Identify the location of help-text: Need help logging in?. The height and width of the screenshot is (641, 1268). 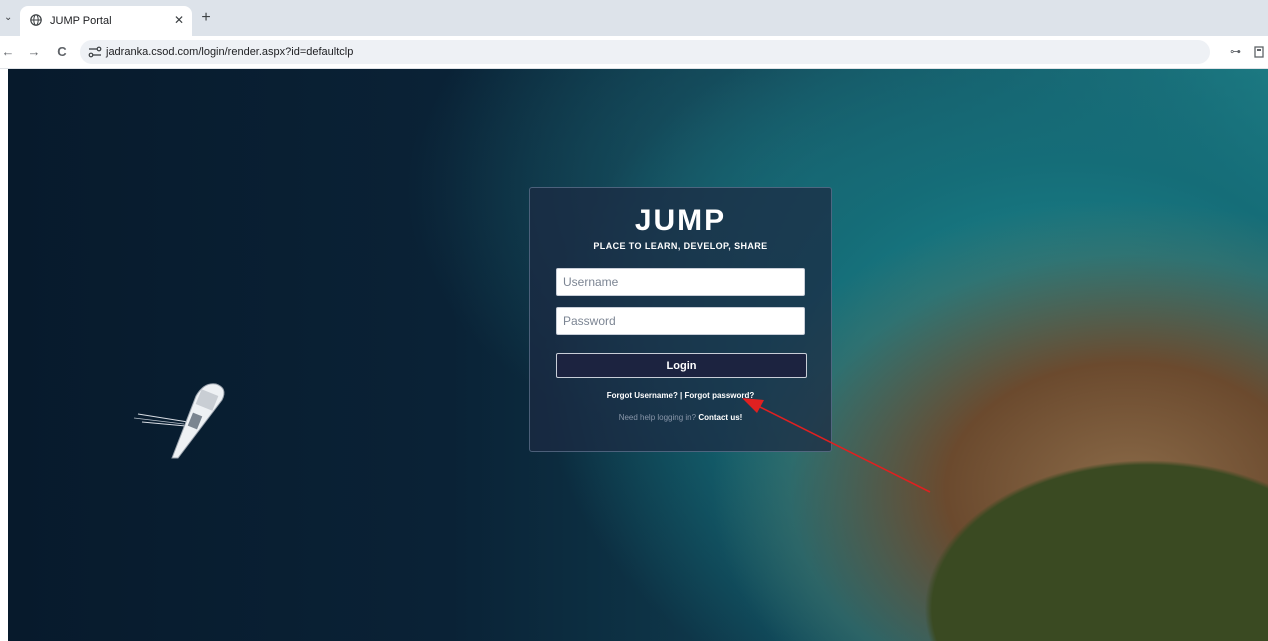
(658, 417).